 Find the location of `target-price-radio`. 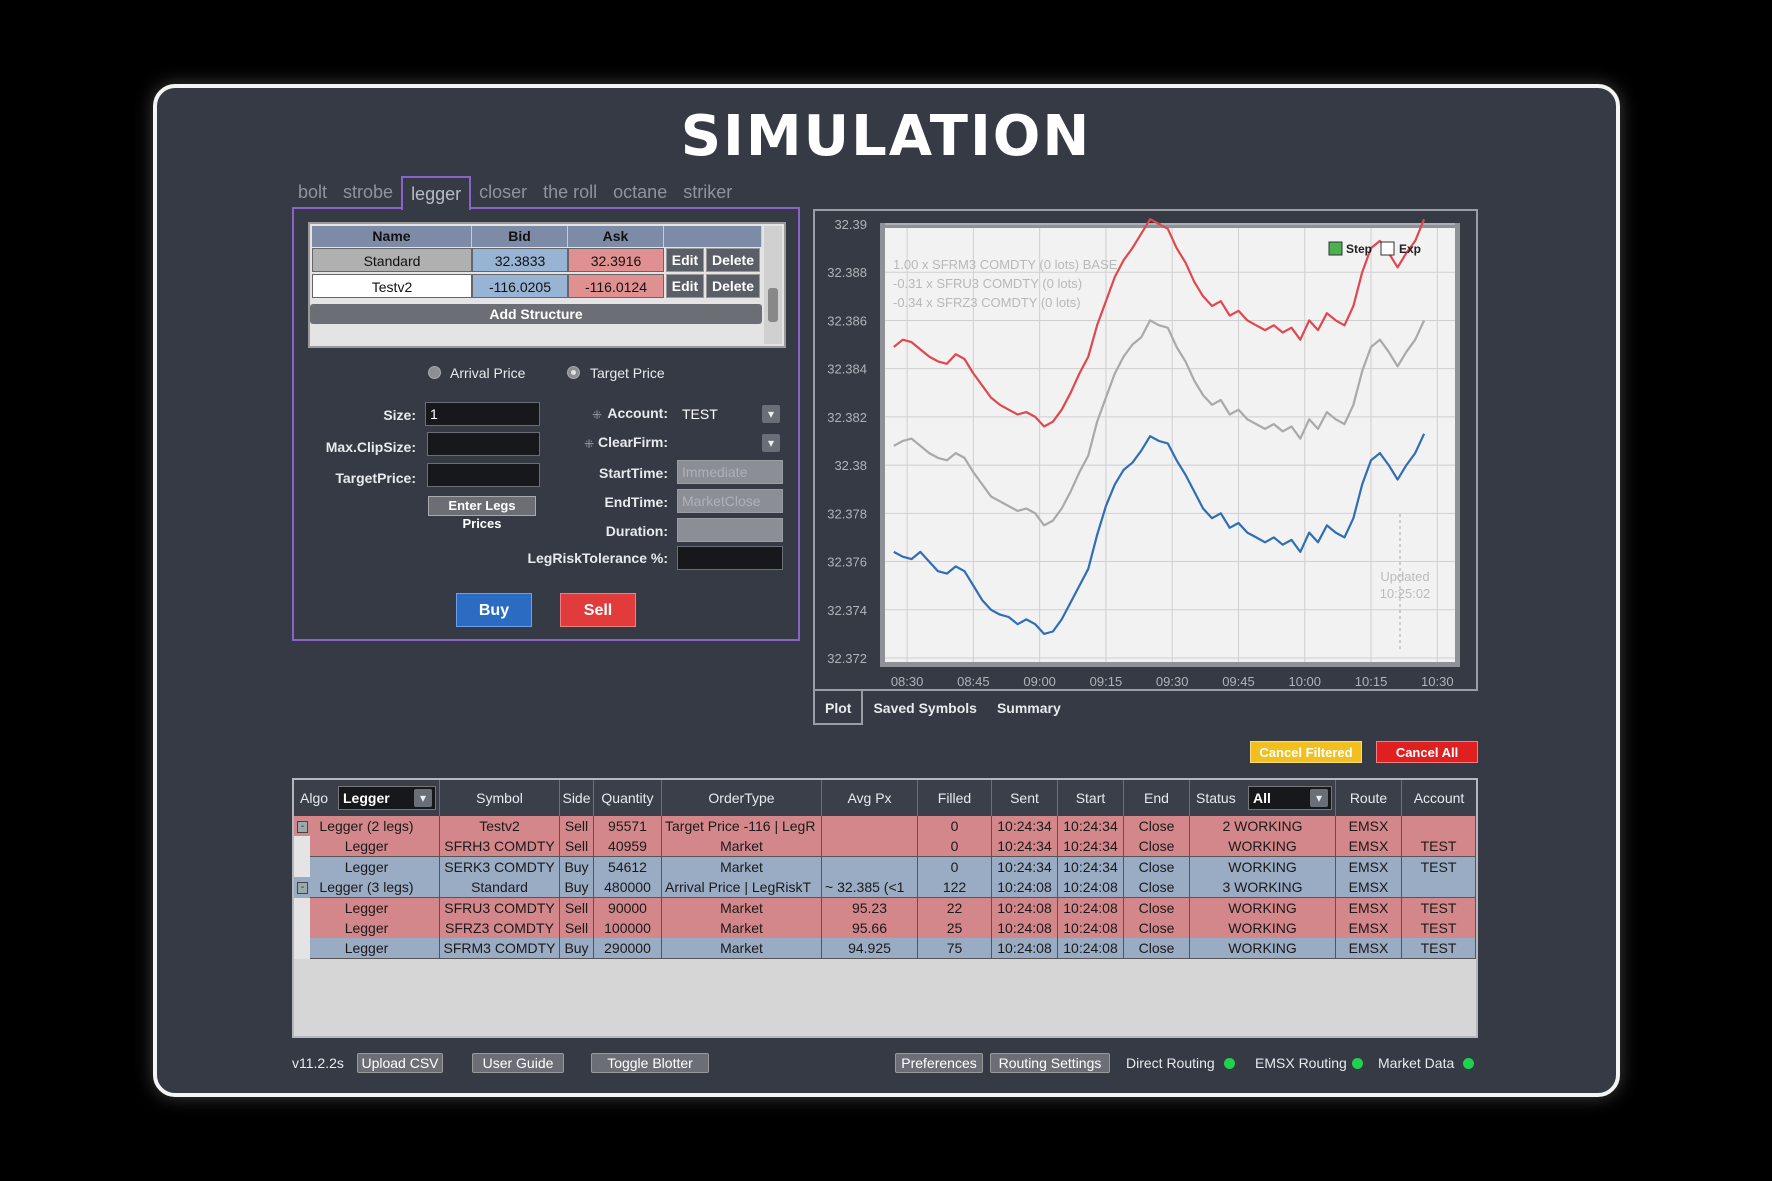

target-price-radio is located at coordinates (573, 372).